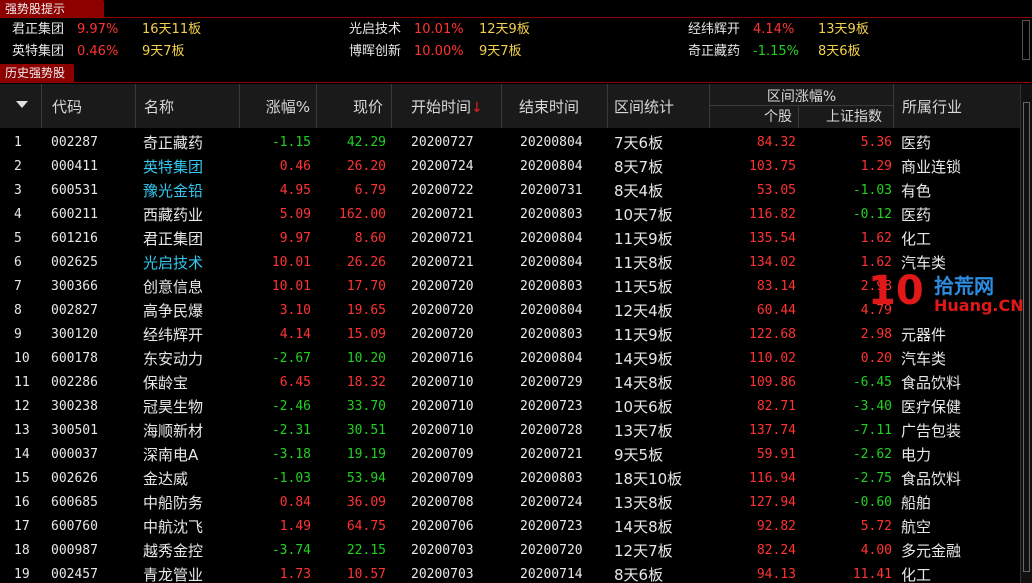  What do you see at coordinates (643, 215) in the screenshot?
I see `cell-stat: 10天7板` at bounding box center [643, 215].